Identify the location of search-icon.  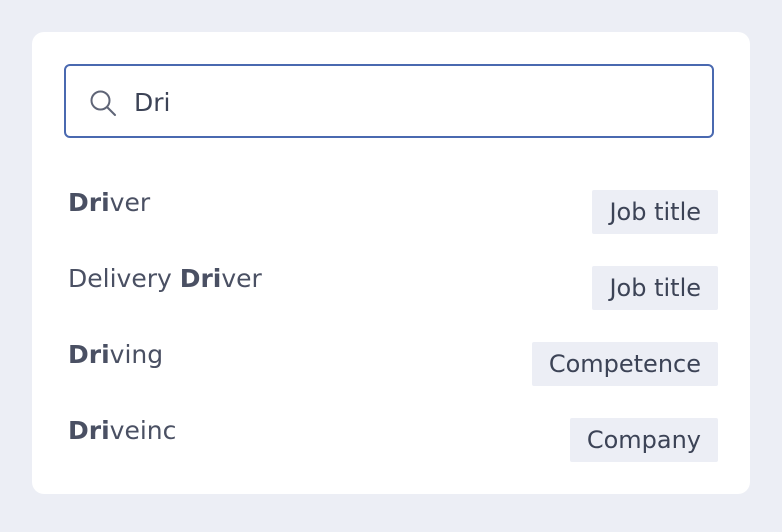
(103, 103).